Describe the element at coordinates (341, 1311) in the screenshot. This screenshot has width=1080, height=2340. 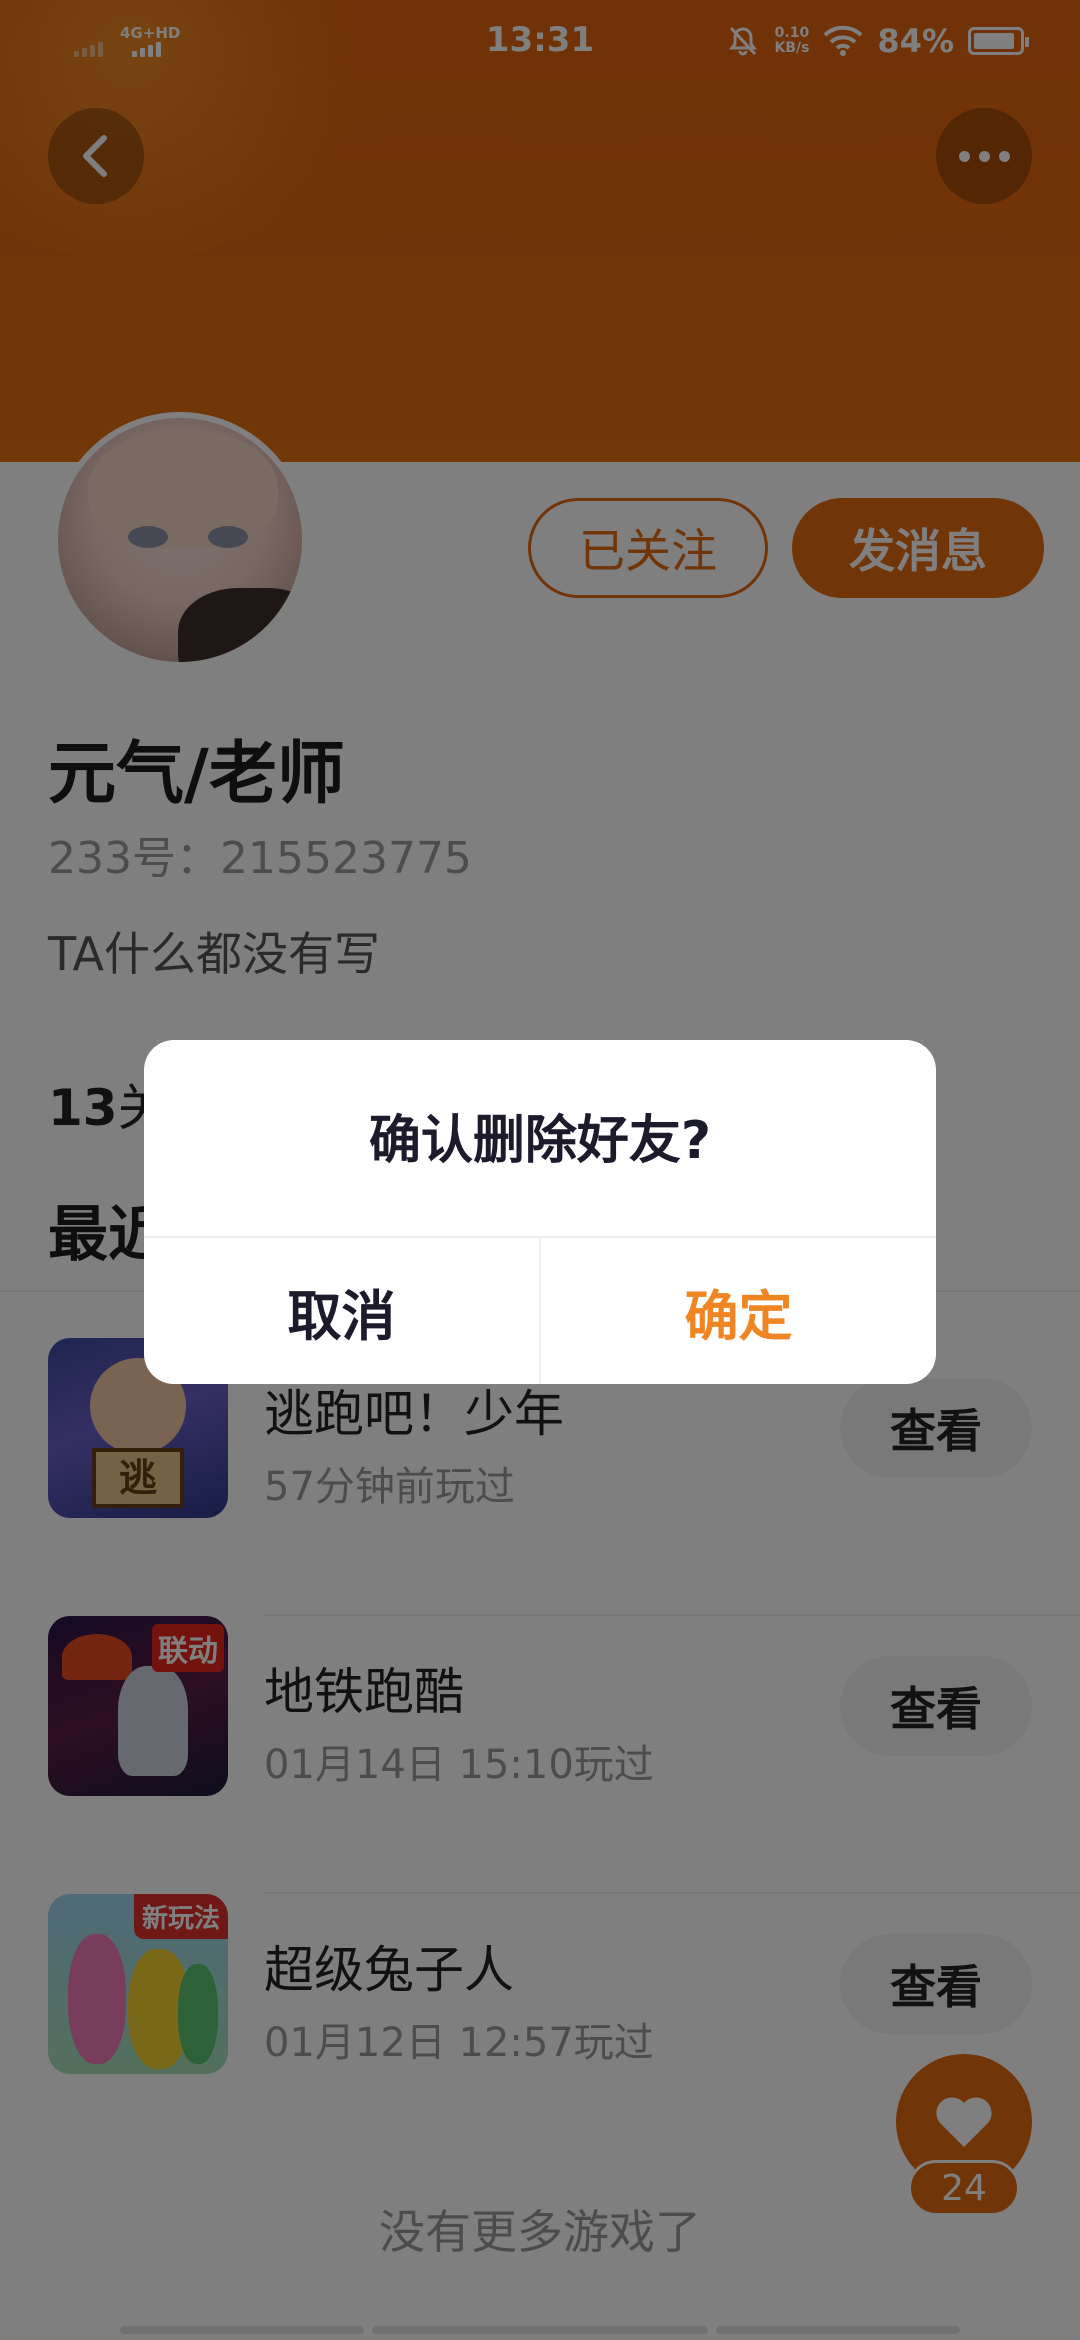
I see `cancel-button: 取消` at that location.